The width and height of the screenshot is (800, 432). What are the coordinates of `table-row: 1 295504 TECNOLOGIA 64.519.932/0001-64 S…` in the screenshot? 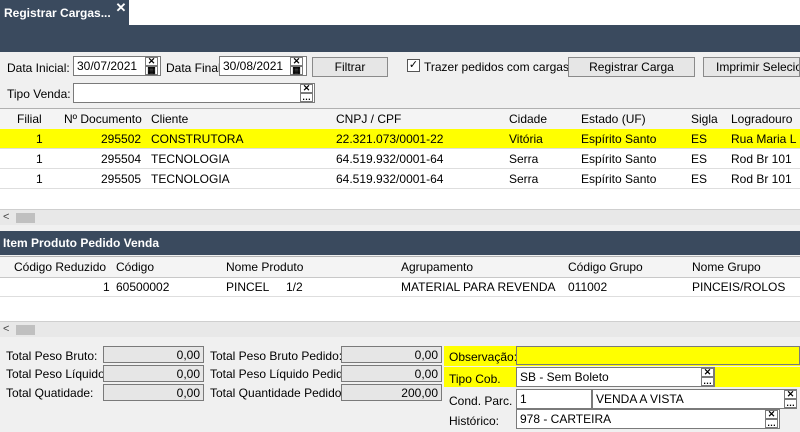 It's located at (400, 159).